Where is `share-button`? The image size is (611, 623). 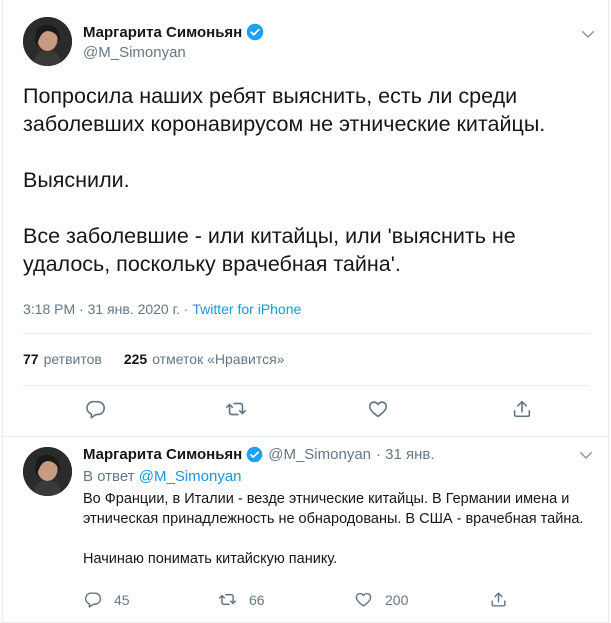 share-button is located at coordinates (504, 599).